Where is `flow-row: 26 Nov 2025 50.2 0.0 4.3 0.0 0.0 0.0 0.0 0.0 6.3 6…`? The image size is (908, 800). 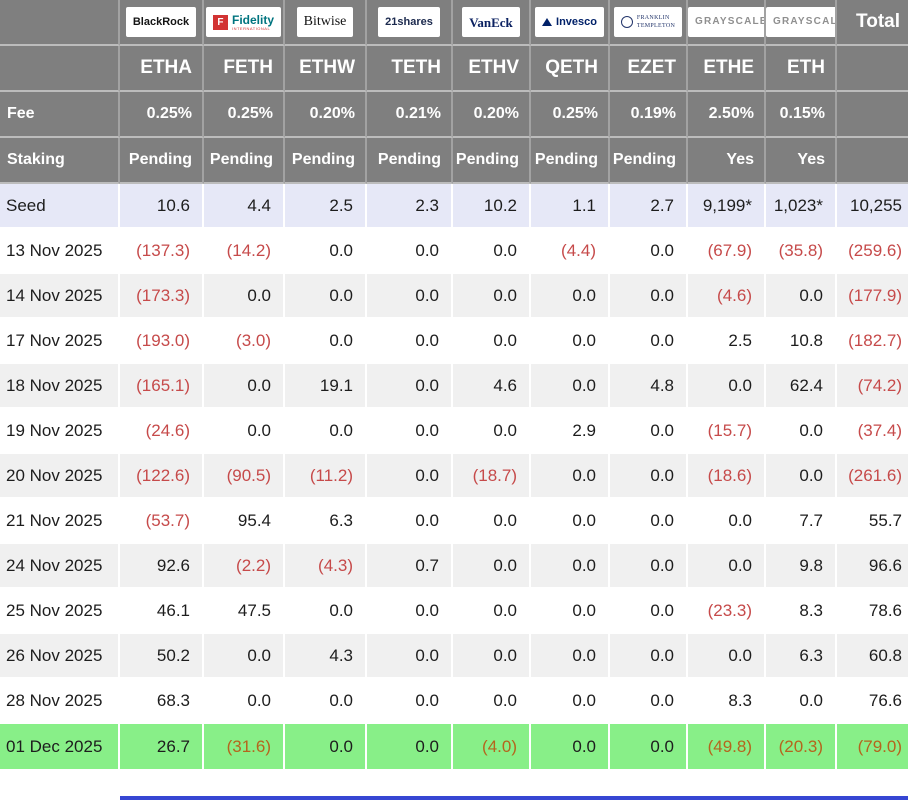
flow-row: 26 Nov 2025 50.2 0.0 4.3 0.0 0.0 0.0 0.0 0.0 6.3 6… is located at coordinates (454, 656).